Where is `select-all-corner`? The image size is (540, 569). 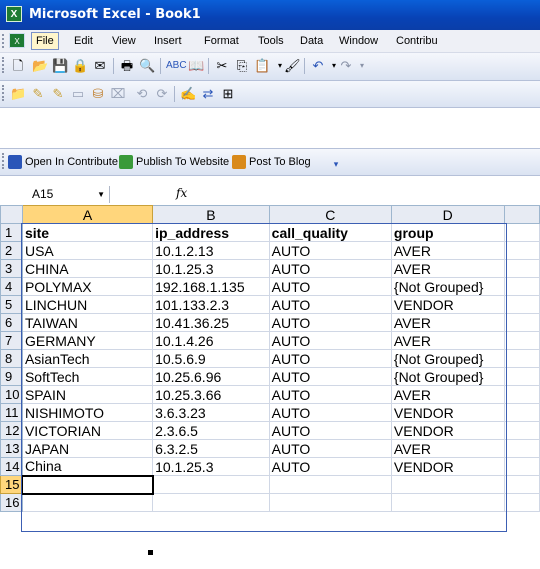 select-all-corner is located at coordinates (11, 214).